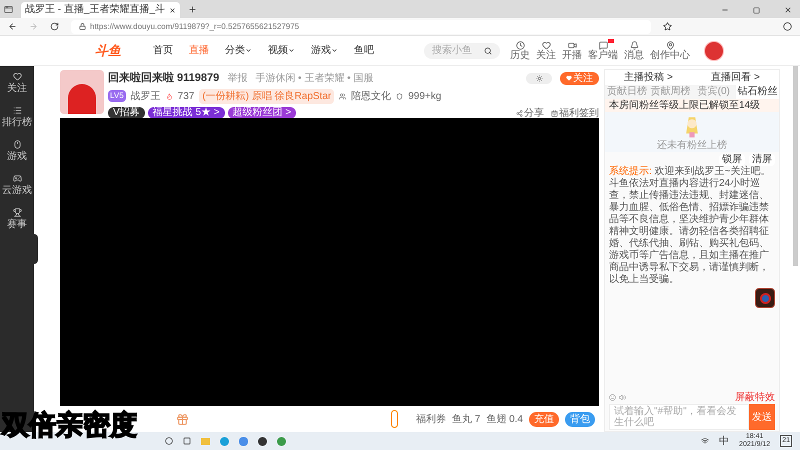  Describe the element at coordinates (342, 96) in the screenshot. I see `group-icon` at that location.